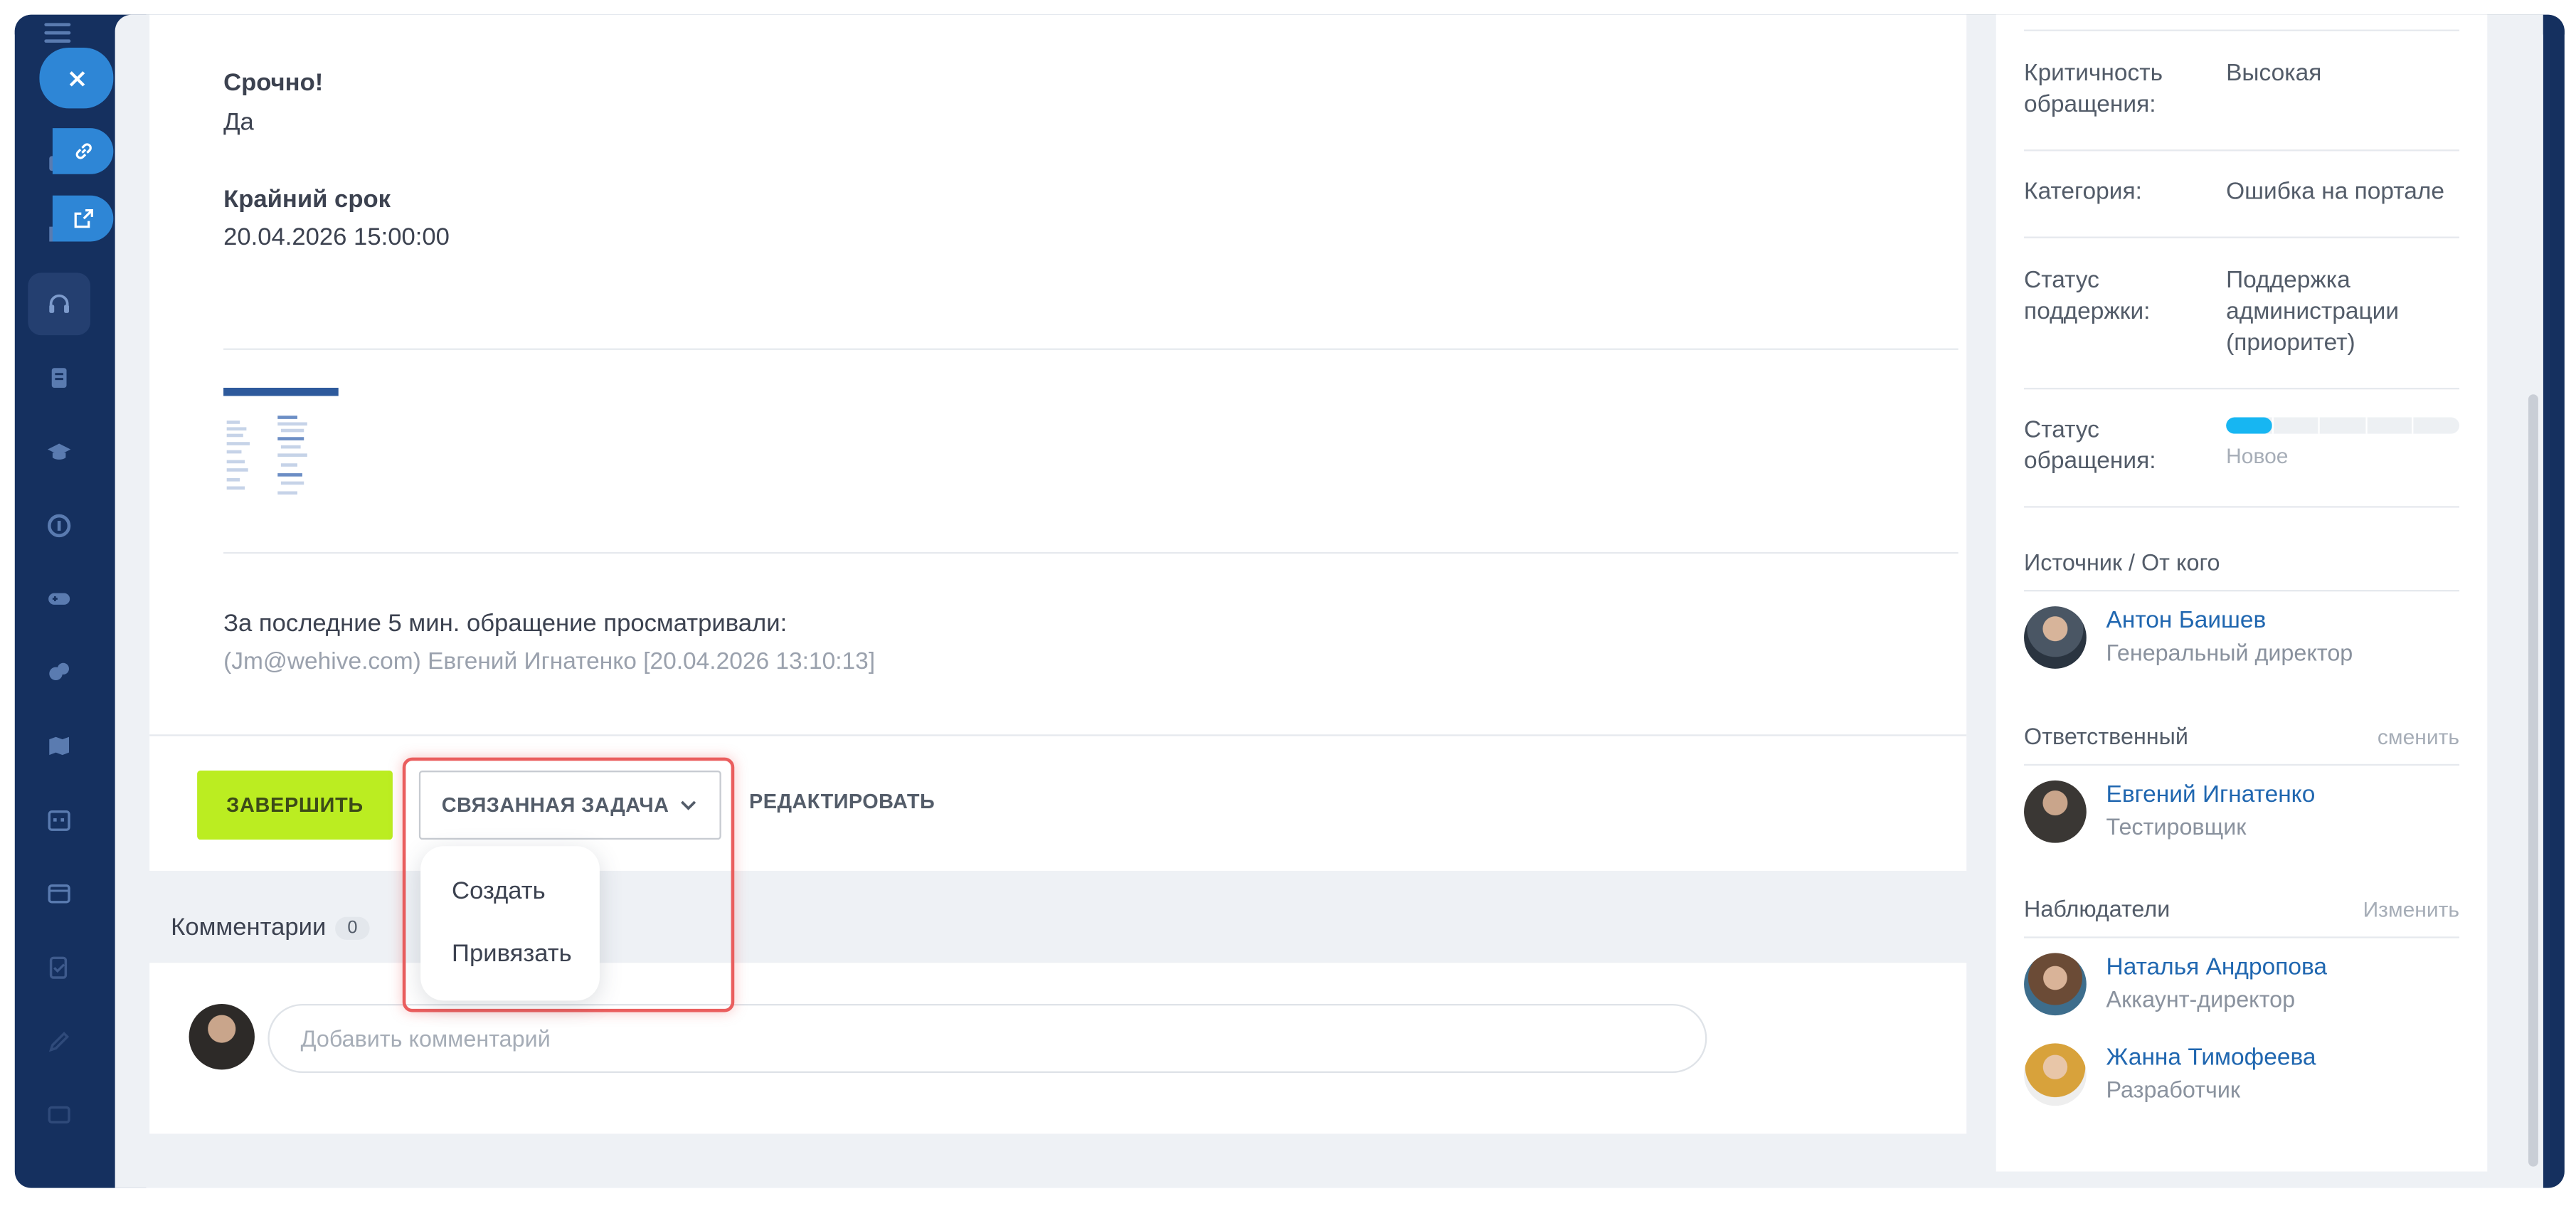 The image size is (2576, 1206). I want to click on deadline-title: Крайний срок, so click(307, 200).